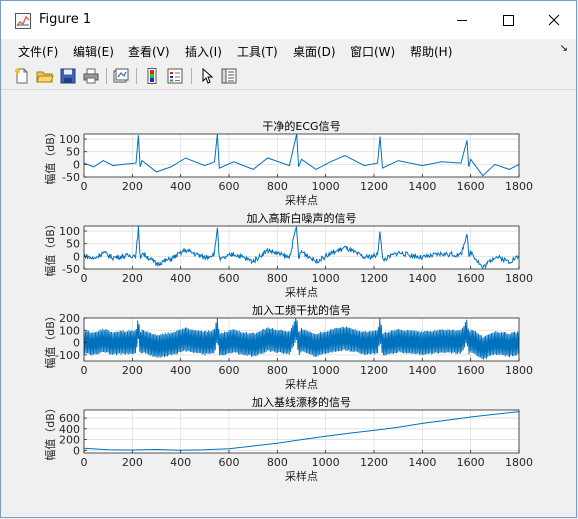  What do you see at coordinates (302, 218) in the screenshot?
I see `subplot-title: 加入高斯白噪声的信号` at bounding box center [302, 218].